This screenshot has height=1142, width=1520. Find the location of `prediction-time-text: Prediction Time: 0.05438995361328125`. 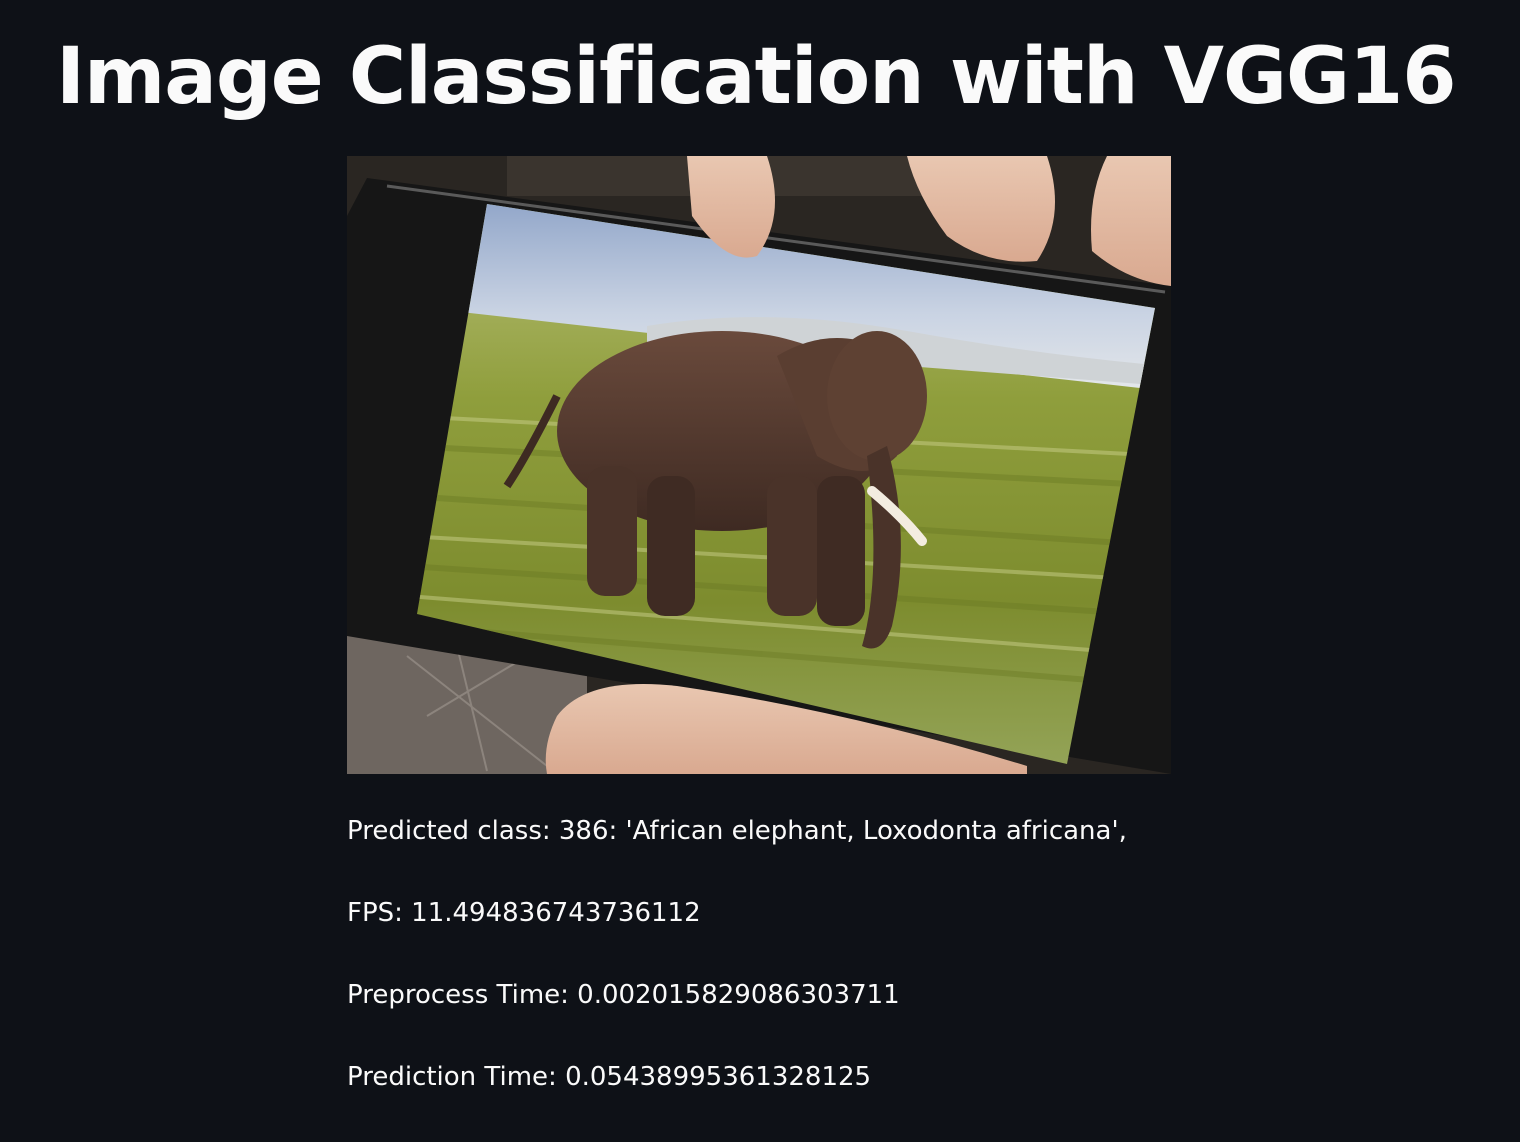

prediction-time-text: Prediction Time: 0.05438995361328125 is located at coordinates (609, 1077).